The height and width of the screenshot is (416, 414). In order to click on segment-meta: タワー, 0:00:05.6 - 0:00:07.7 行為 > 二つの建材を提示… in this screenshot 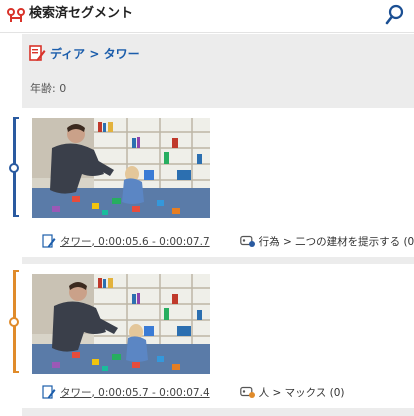, I will do `click(228, 241)`.